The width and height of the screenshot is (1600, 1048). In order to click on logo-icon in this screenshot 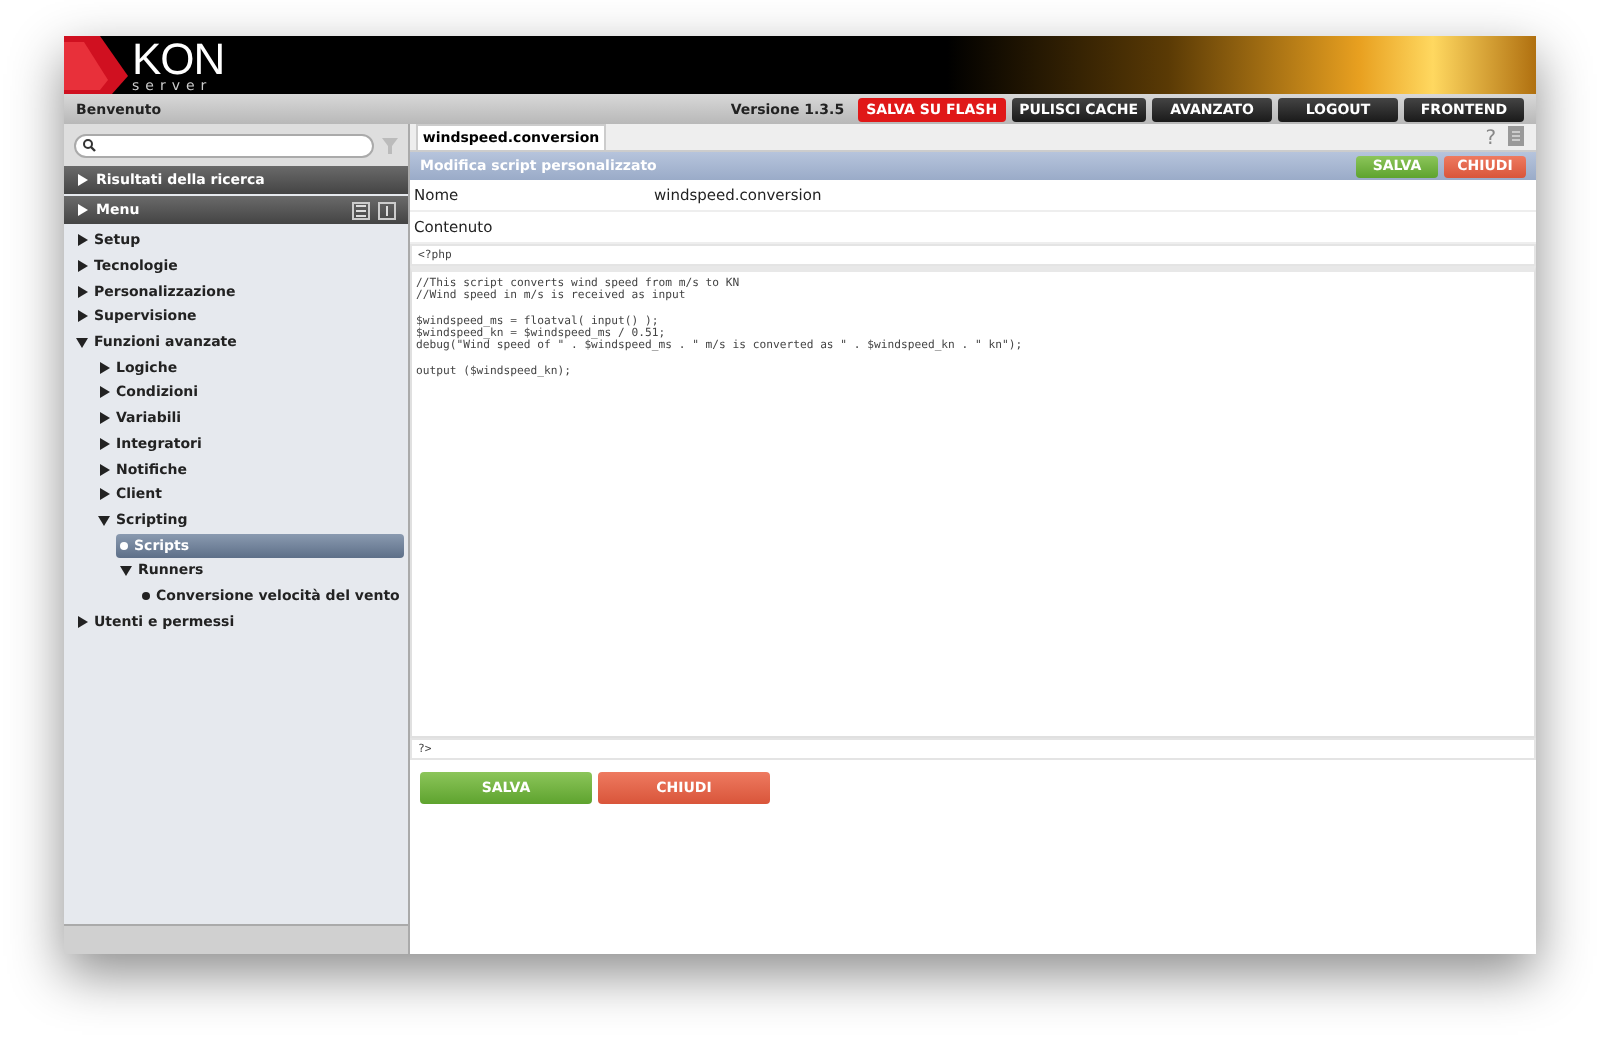, I will do `click(96, 65)`.